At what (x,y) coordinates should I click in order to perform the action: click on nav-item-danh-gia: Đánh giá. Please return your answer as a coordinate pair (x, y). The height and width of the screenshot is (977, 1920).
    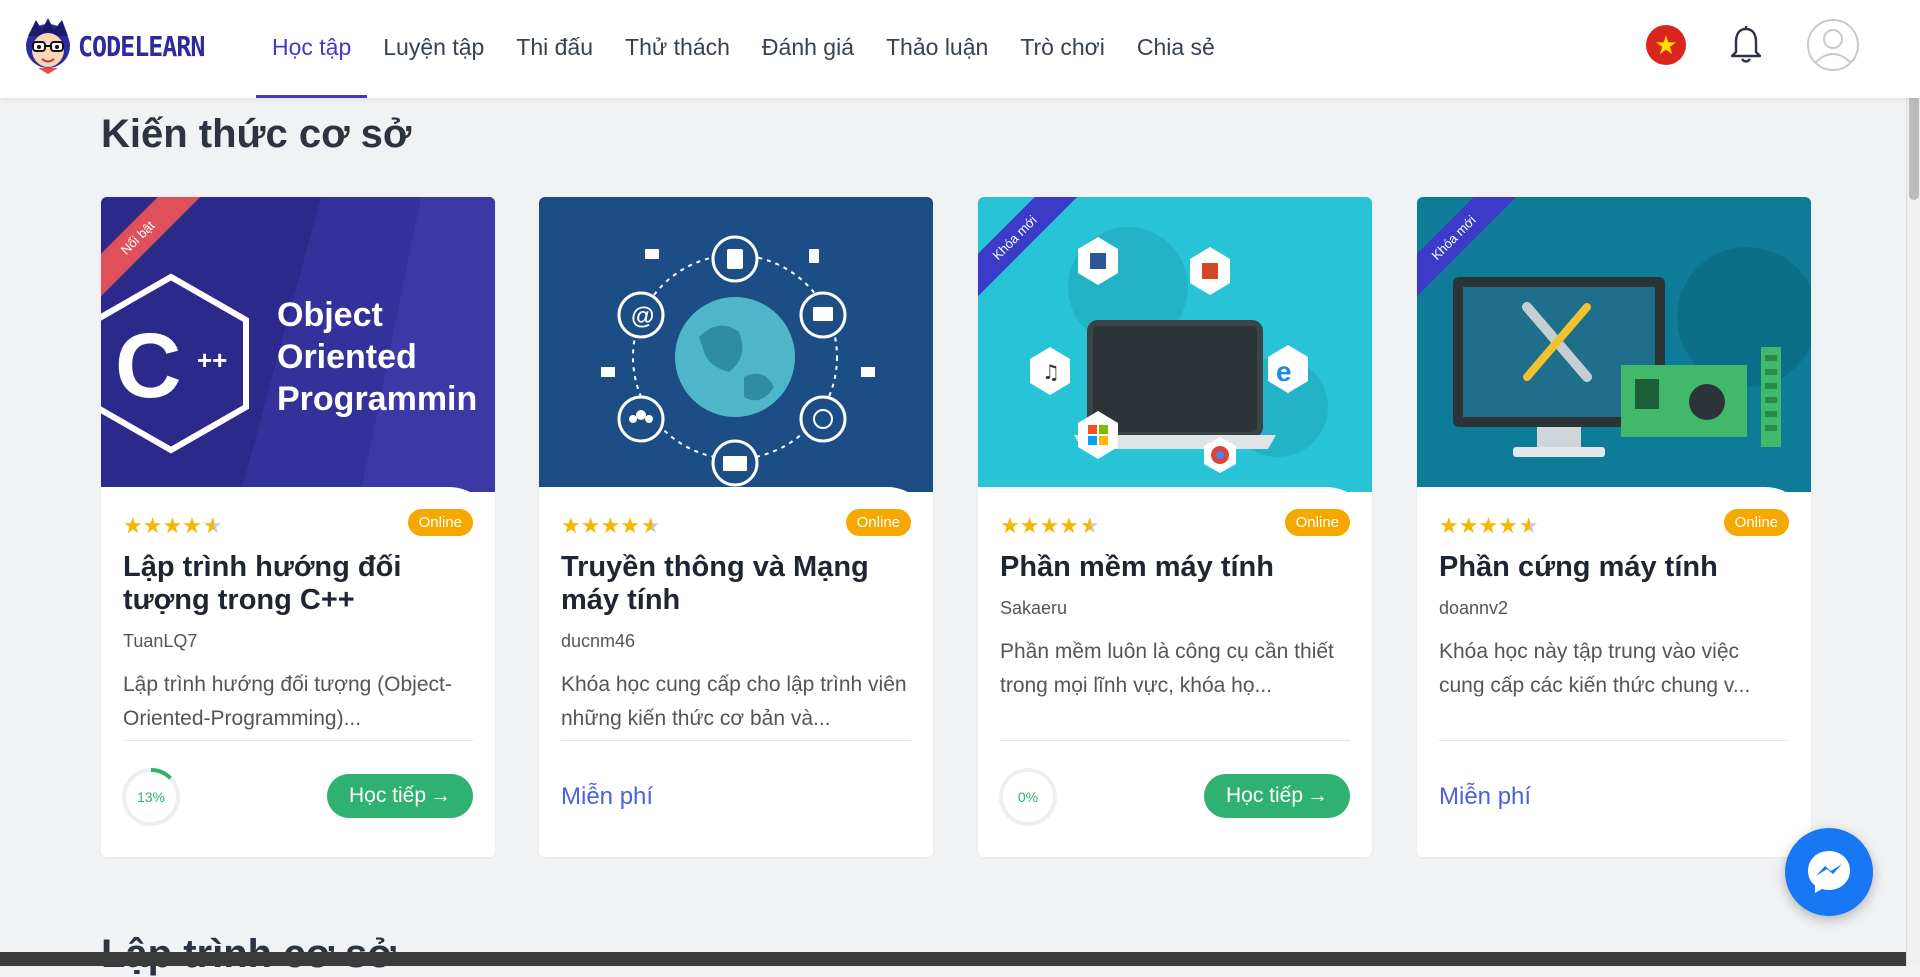
    Looking at the image, I should click on (808, 49).